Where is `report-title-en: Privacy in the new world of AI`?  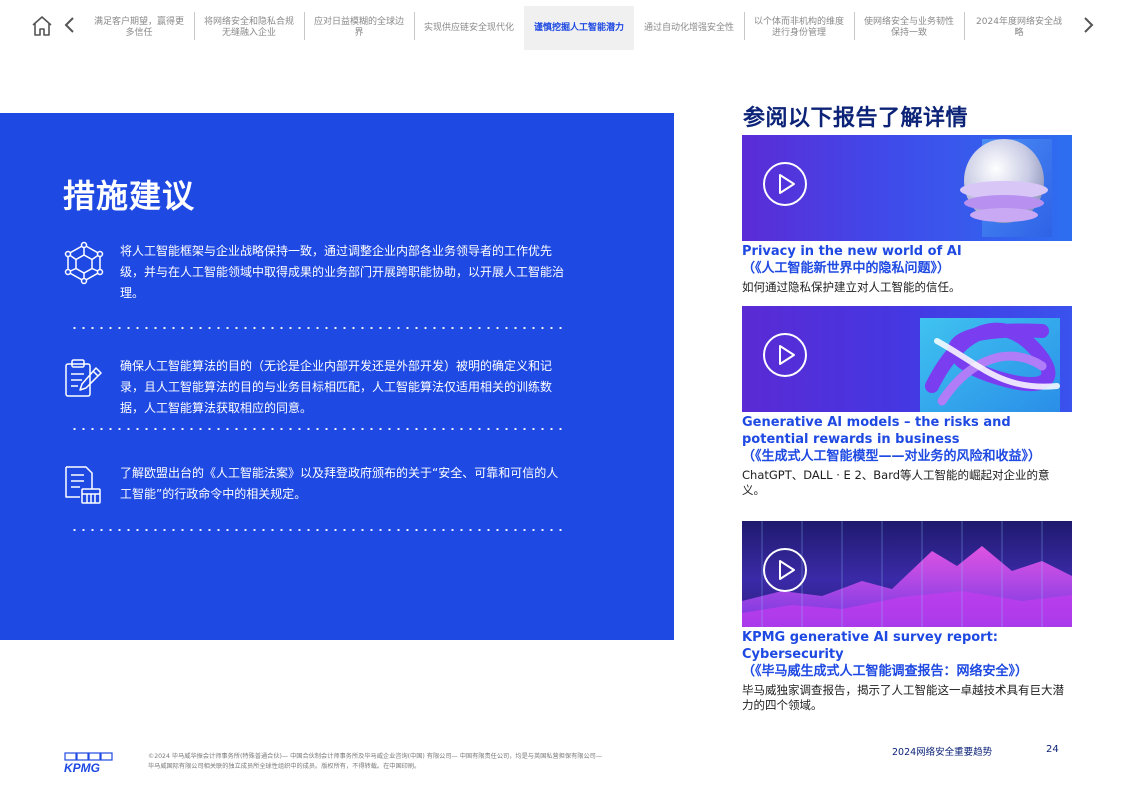
report-title-en: Privacy in the new world of AI is located at coordinates (907, 251).